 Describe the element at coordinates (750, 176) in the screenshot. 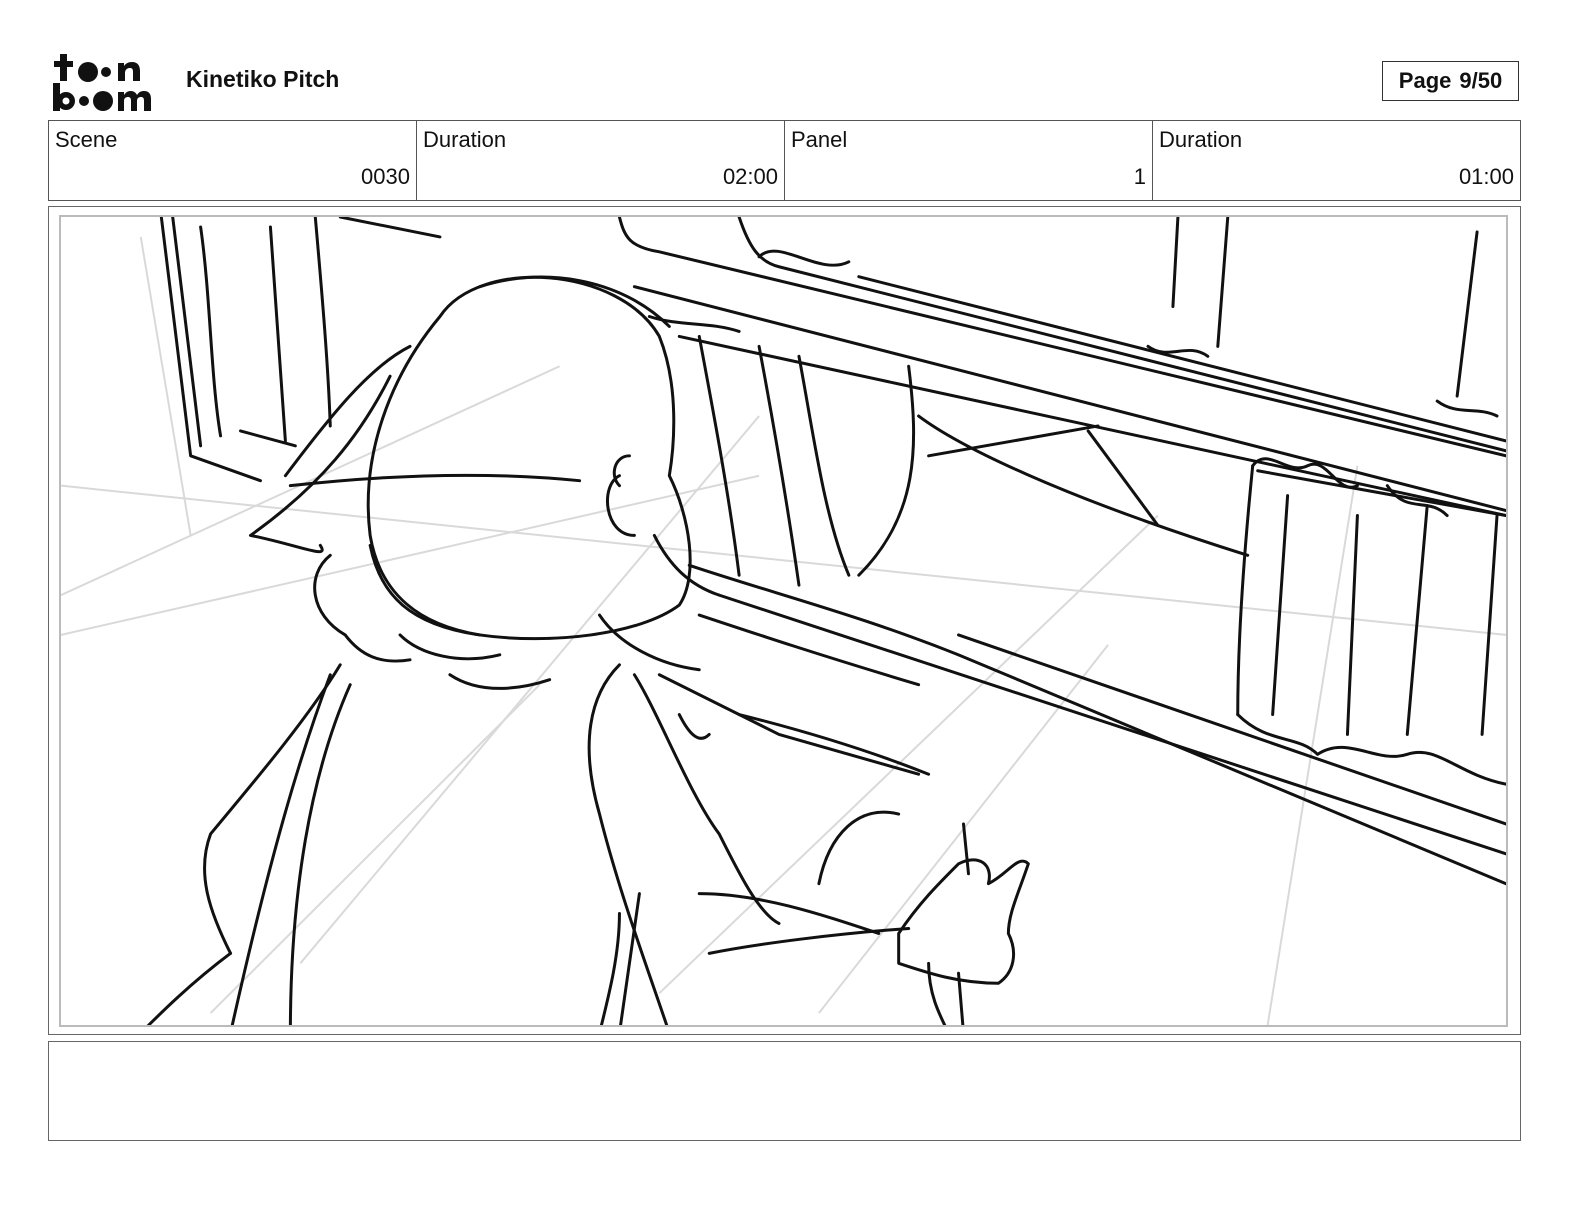

I see `scene-duration-value: 02:00` at that location.